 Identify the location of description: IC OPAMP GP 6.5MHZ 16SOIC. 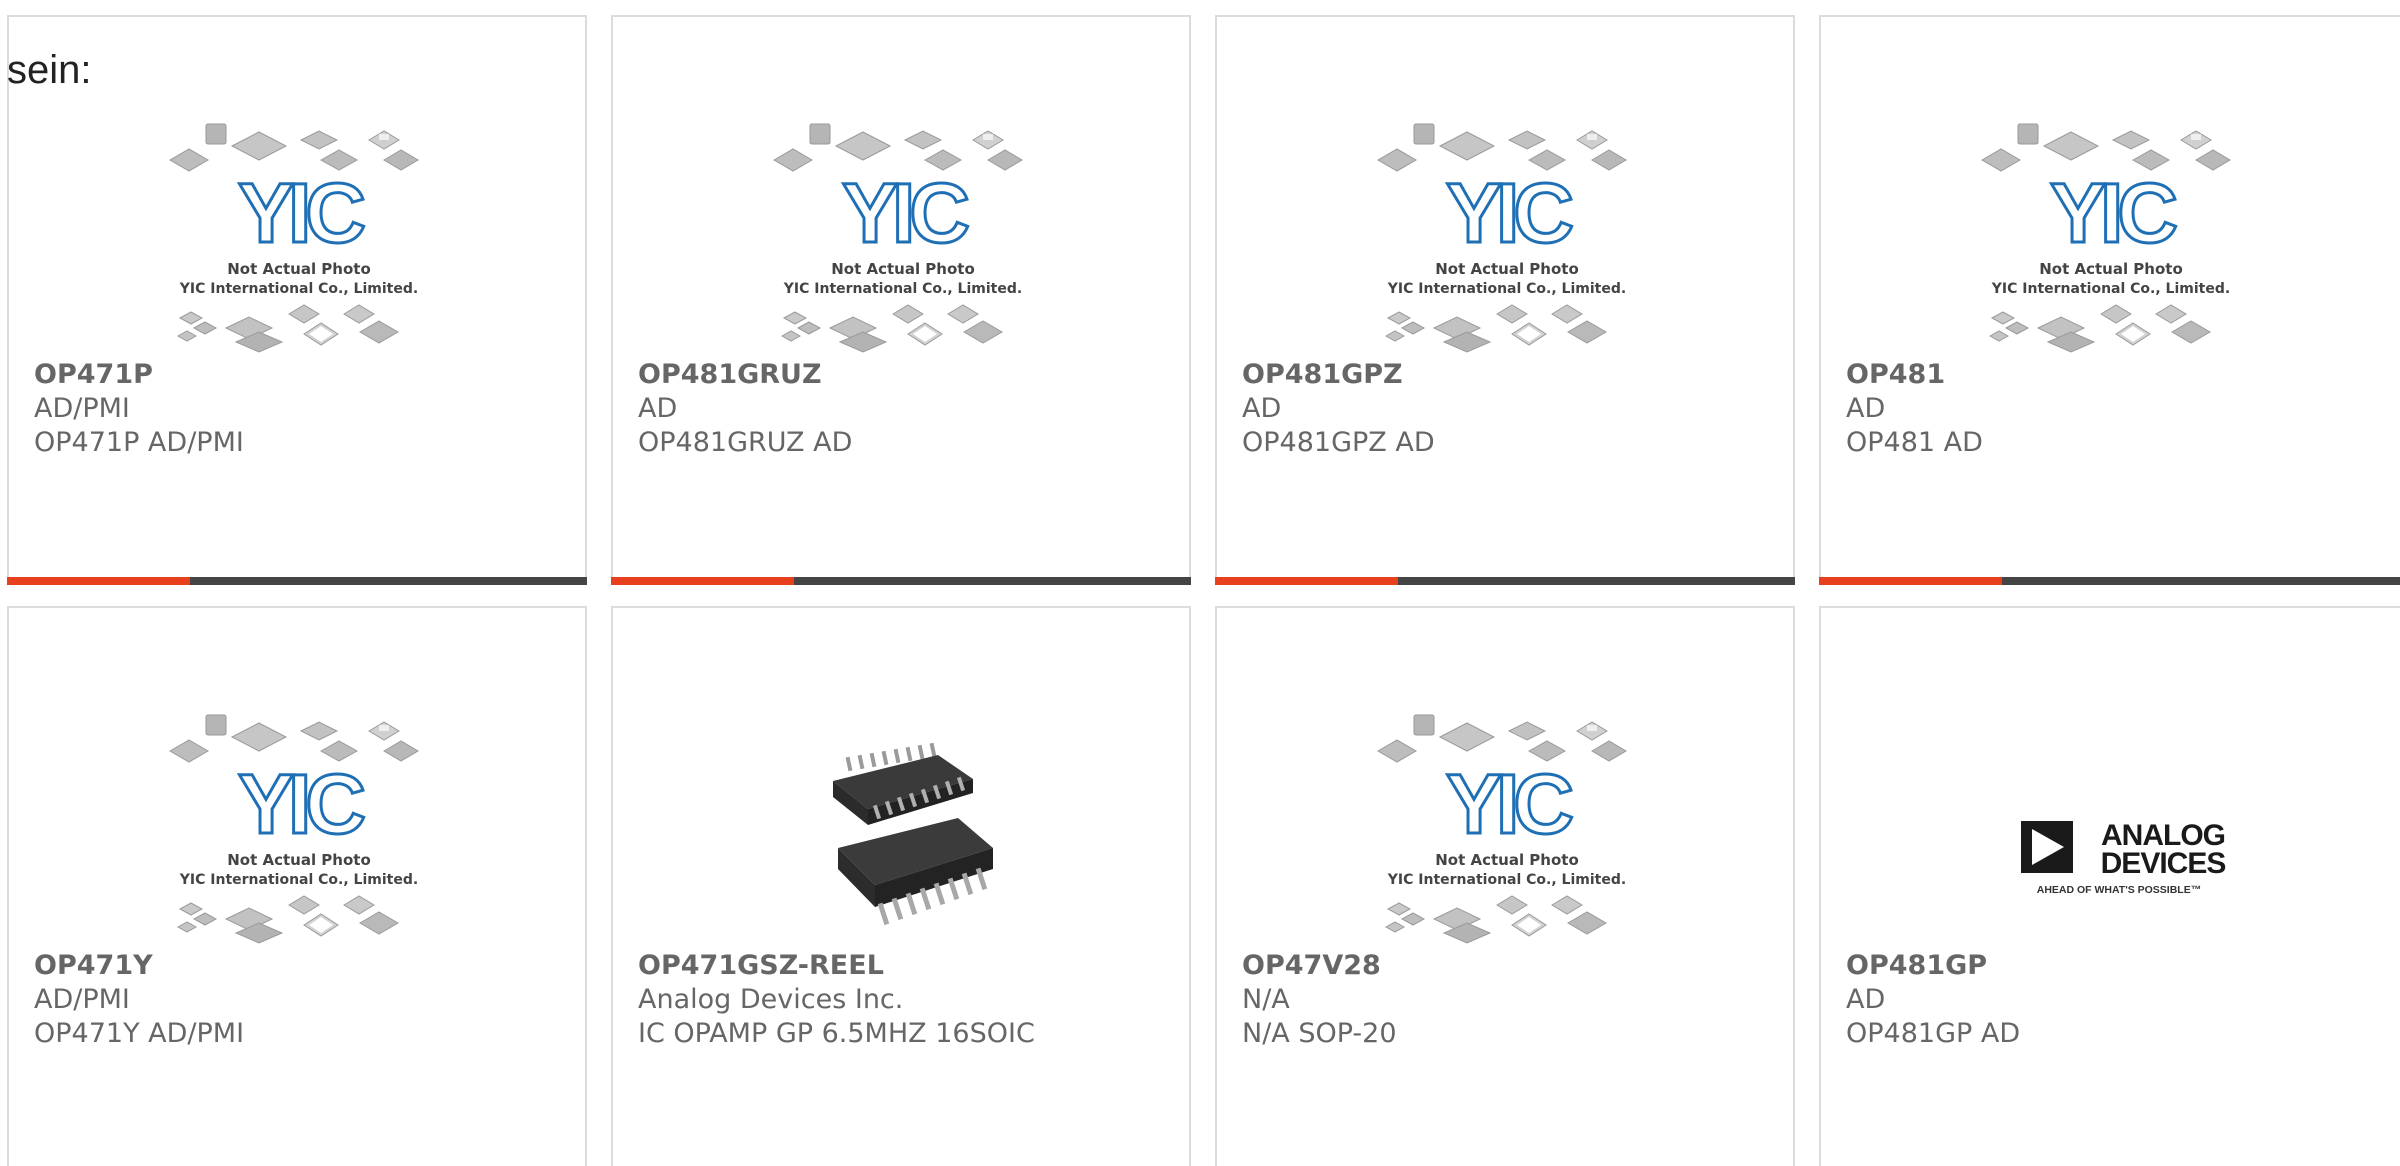
(836, 1033).